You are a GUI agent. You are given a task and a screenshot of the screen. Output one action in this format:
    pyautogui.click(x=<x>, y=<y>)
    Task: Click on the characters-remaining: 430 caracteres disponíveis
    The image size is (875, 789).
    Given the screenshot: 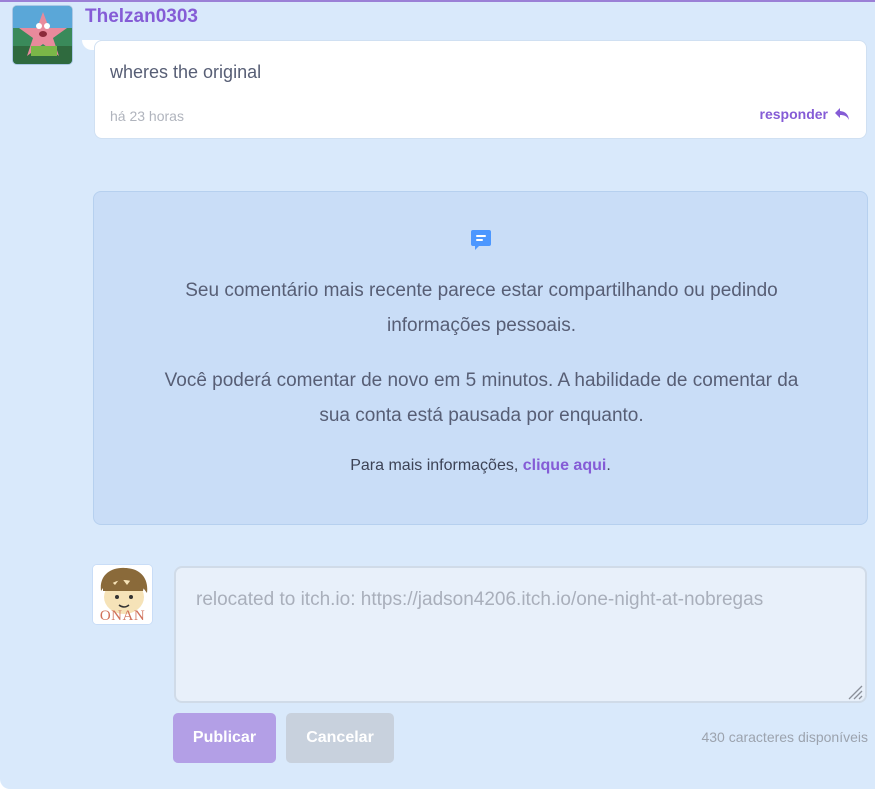 What is the action you would take?
    pyautogui.click(x=784, y=737)
    